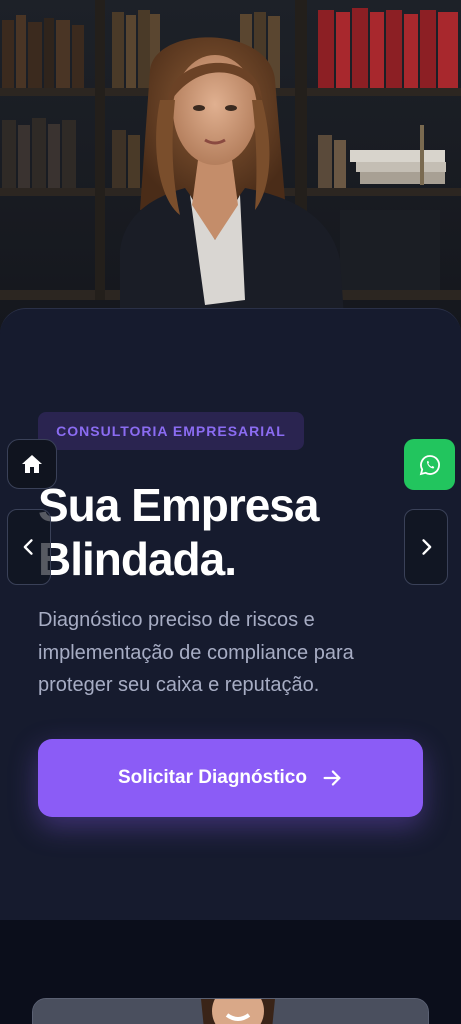  I want to click on cta-label: Solicitar Diagnóstico, so click(212, 777).